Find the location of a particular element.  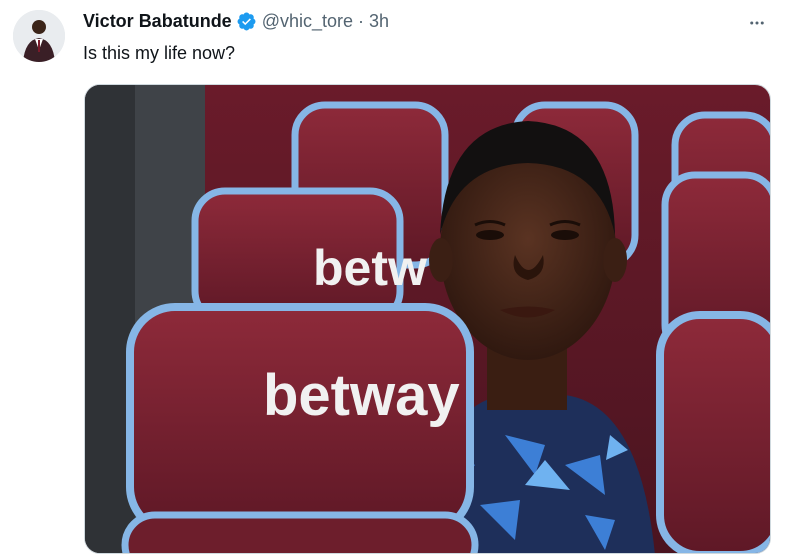

timestamp: 3h is located at coordinates (379, 21).